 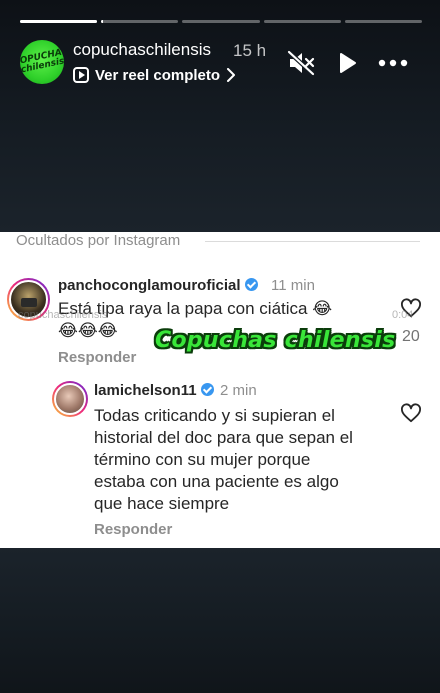 I want to click on more-options-button, so click(x=393, y=63).